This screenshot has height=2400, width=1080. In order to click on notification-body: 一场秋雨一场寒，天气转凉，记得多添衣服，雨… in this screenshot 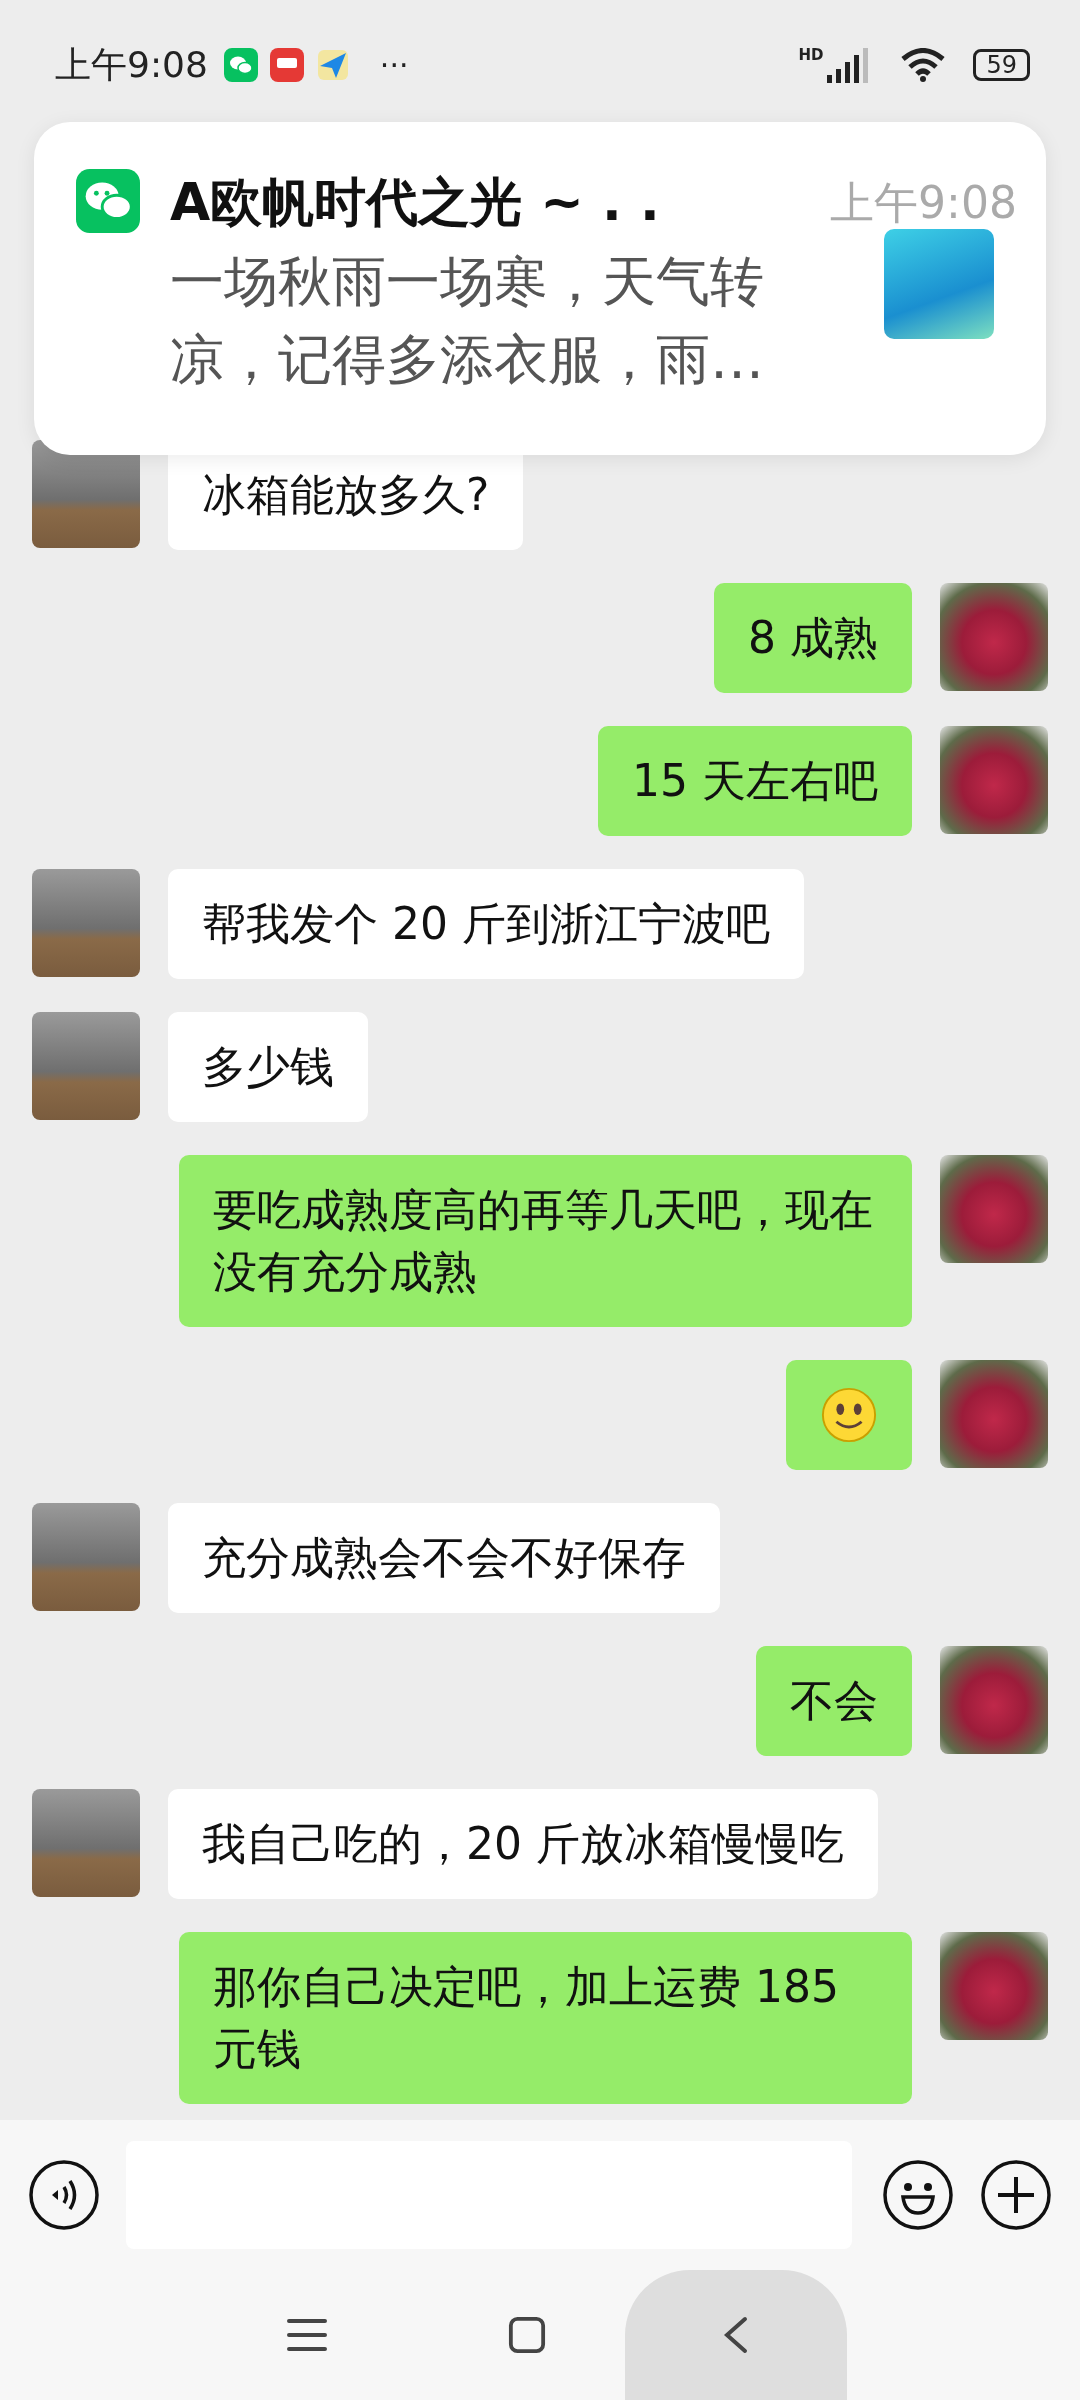, I will do `click(467, 321)`.